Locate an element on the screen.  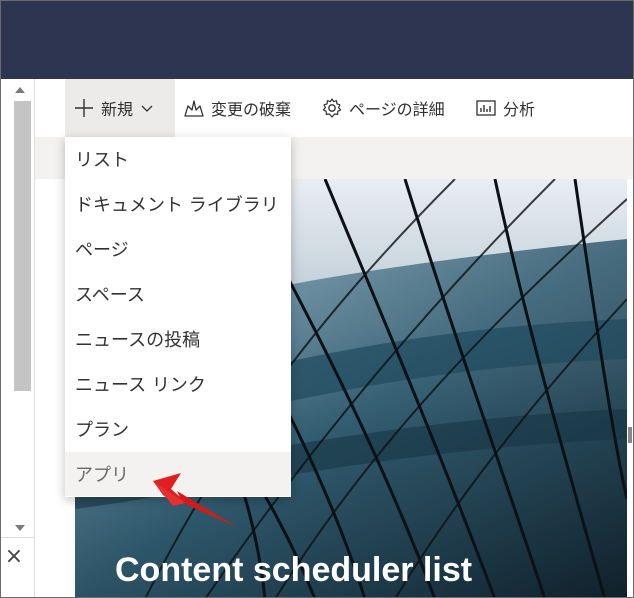
new-button: 新規 is located at coordinates (120, 108).